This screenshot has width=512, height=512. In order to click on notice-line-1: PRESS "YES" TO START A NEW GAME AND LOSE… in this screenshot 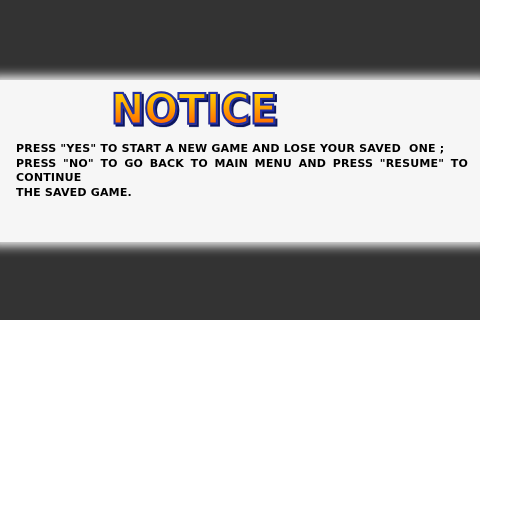, I will do `click(230, 148)`.